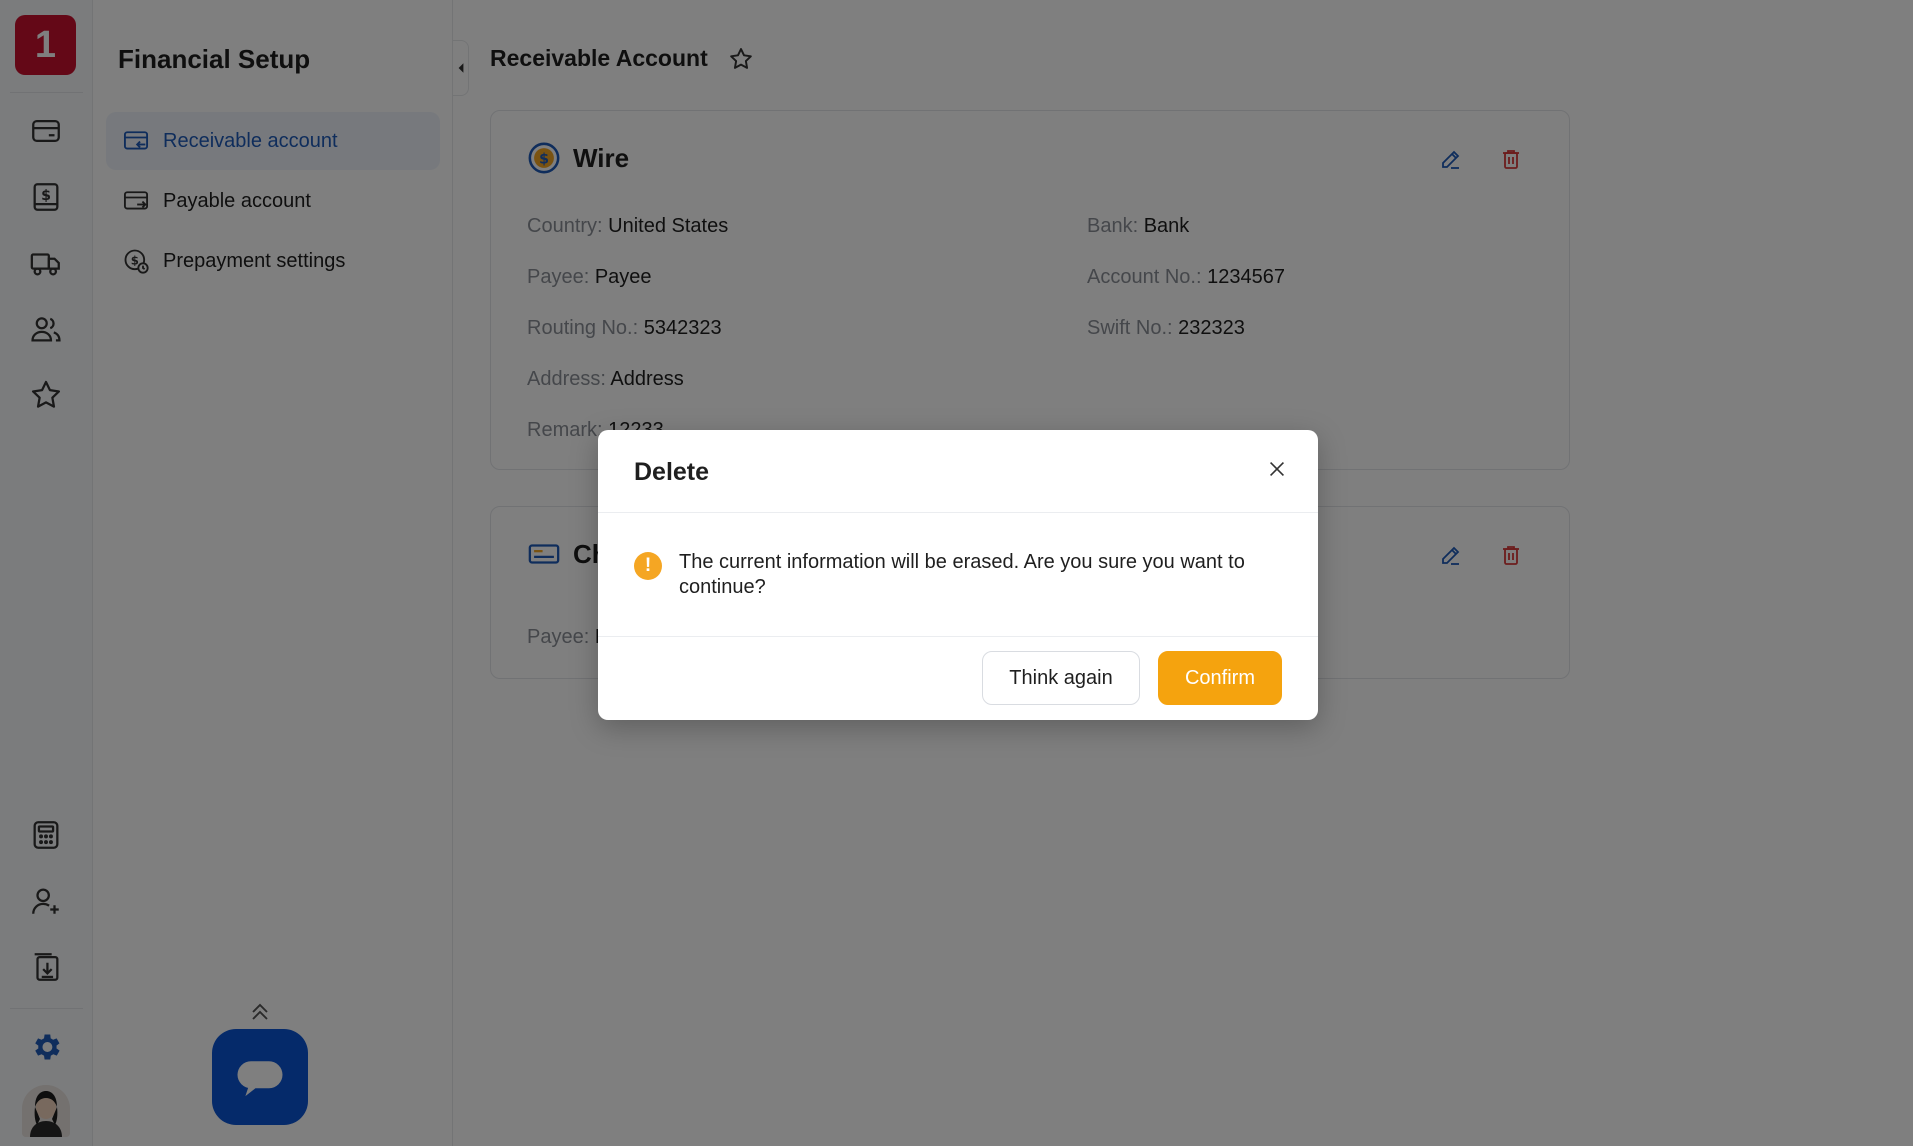 This screenshot has width=1913, height=1146. Describe the element at coordinates (1277, 469) in the screenshot. I see `close-icon` at that location.